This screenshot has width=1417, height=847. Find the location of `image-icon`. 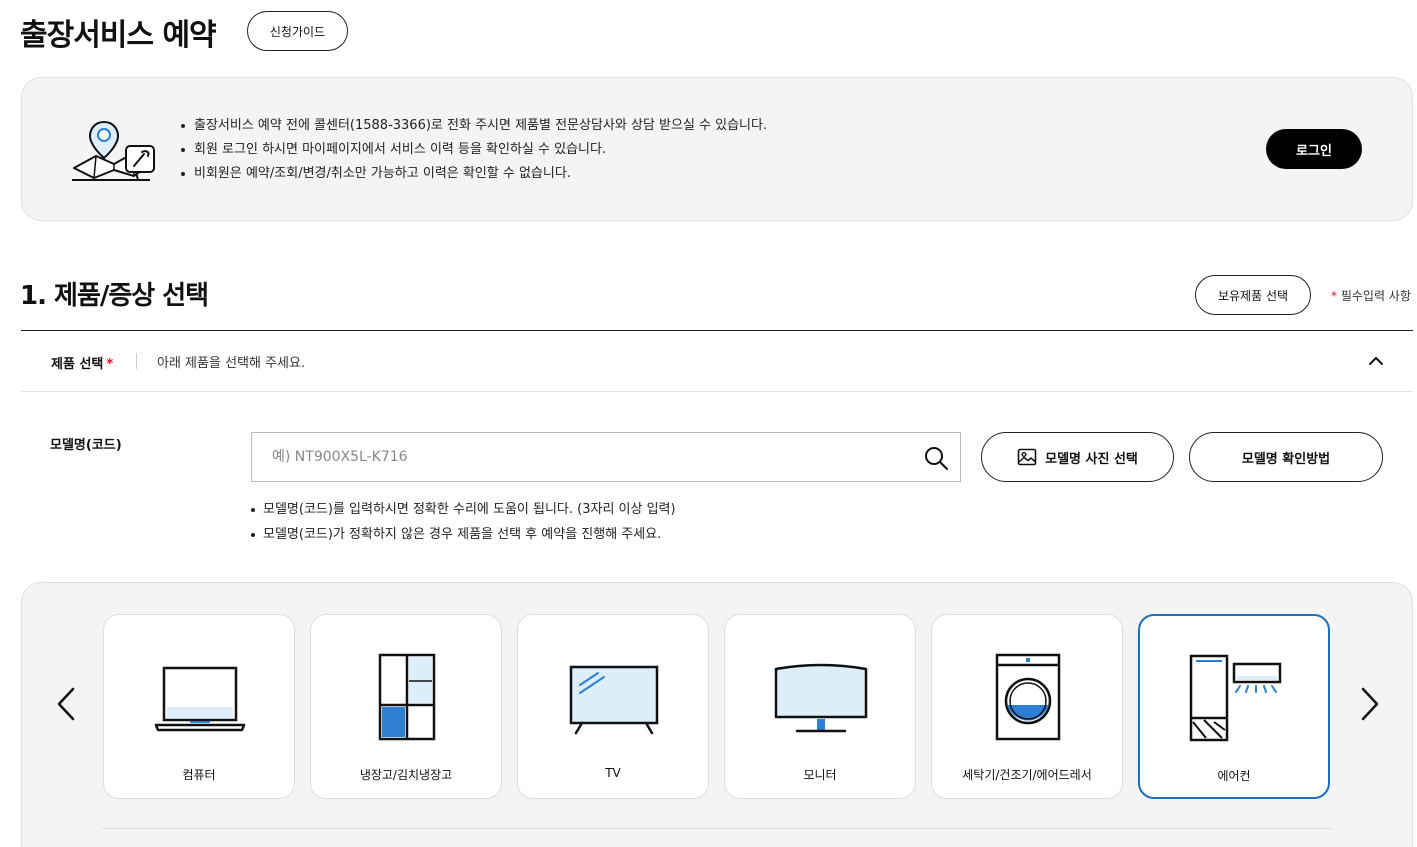

image-icon is located at coordinates (1027, 457).